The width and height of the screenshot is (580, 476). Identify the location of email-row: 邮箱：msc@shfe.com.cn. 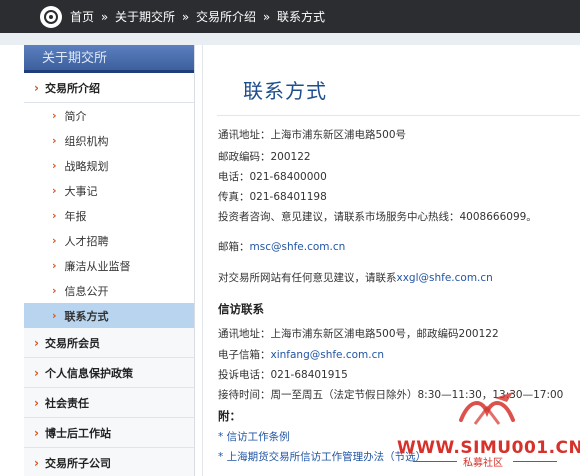
(281, 246).